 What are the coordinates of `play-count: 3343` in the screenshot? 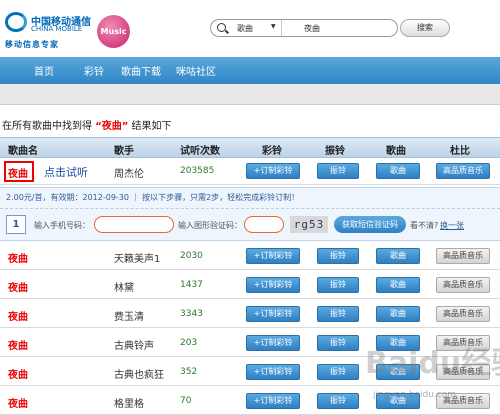 It's located at (191, 314).